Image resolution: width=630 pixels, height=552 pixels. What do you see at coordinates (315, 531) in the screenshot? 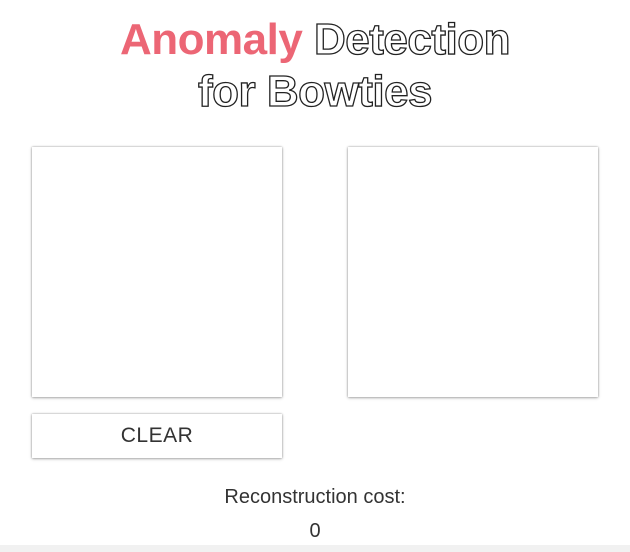
I see `reconstruction-cost-value: 0` at bounding box center [315, 531].